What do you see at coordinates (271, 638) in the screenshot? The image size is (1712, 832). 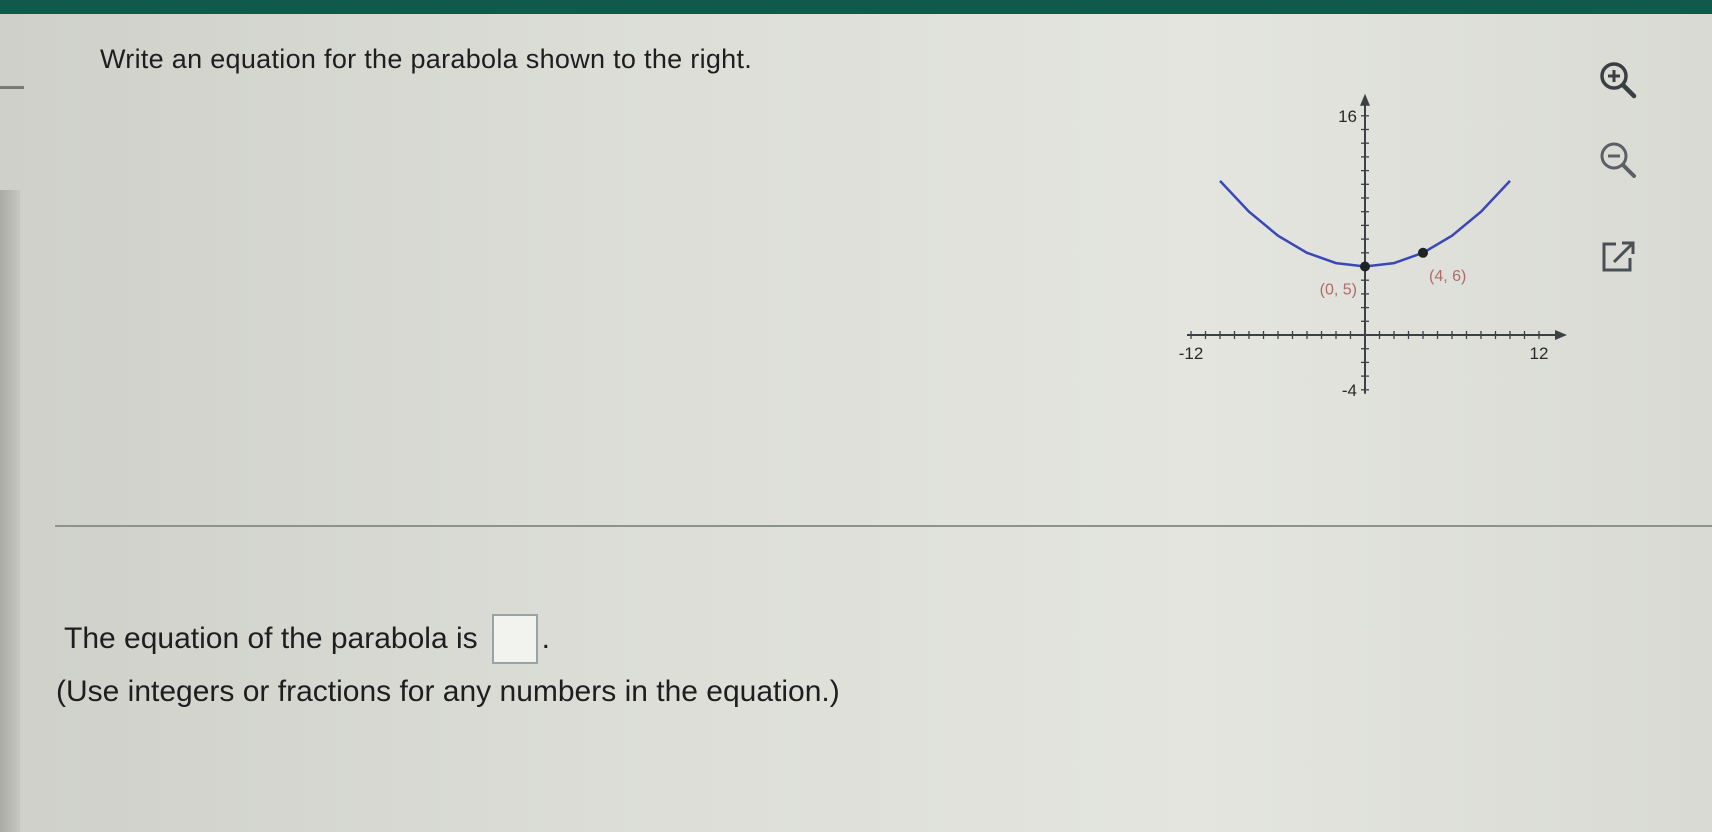 I see `answer-prompt: The equation of the parabola is` at bounding box center [271, 638].